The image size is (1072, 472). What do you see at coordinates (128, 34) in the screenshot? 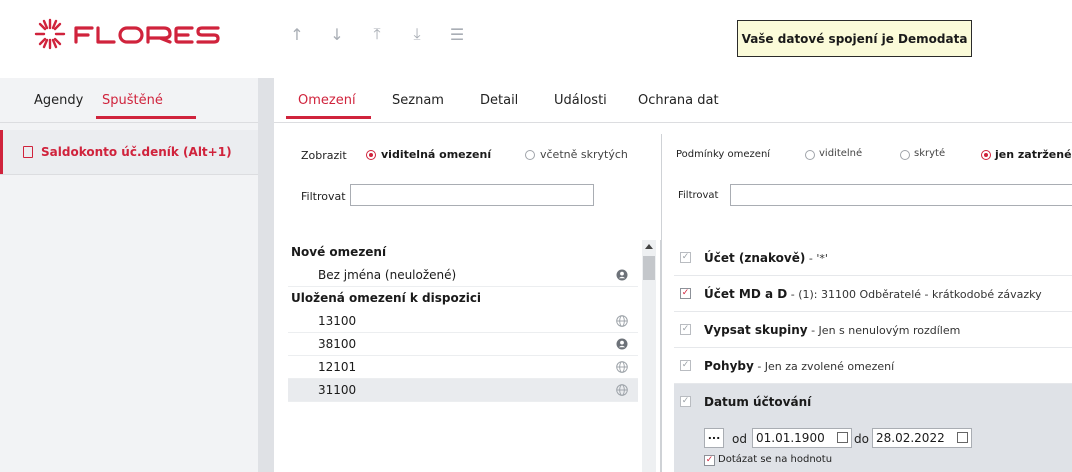
I see `flores-logo` at bounding box center [128, 34].